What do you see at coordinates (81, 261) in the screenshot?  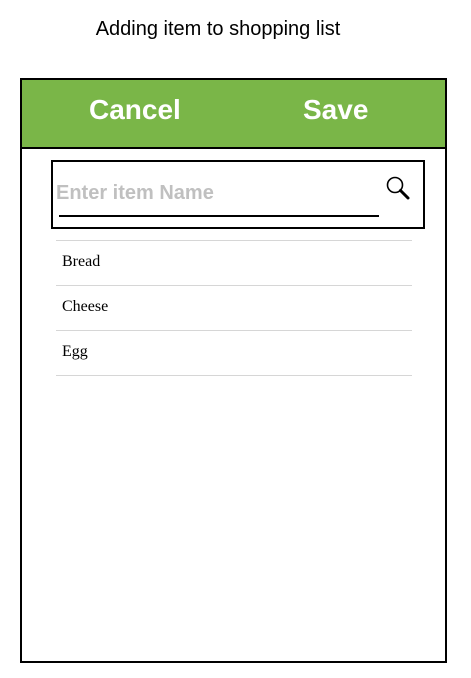 I see `list-item-label: Bread` at bounding box center [81, 261].